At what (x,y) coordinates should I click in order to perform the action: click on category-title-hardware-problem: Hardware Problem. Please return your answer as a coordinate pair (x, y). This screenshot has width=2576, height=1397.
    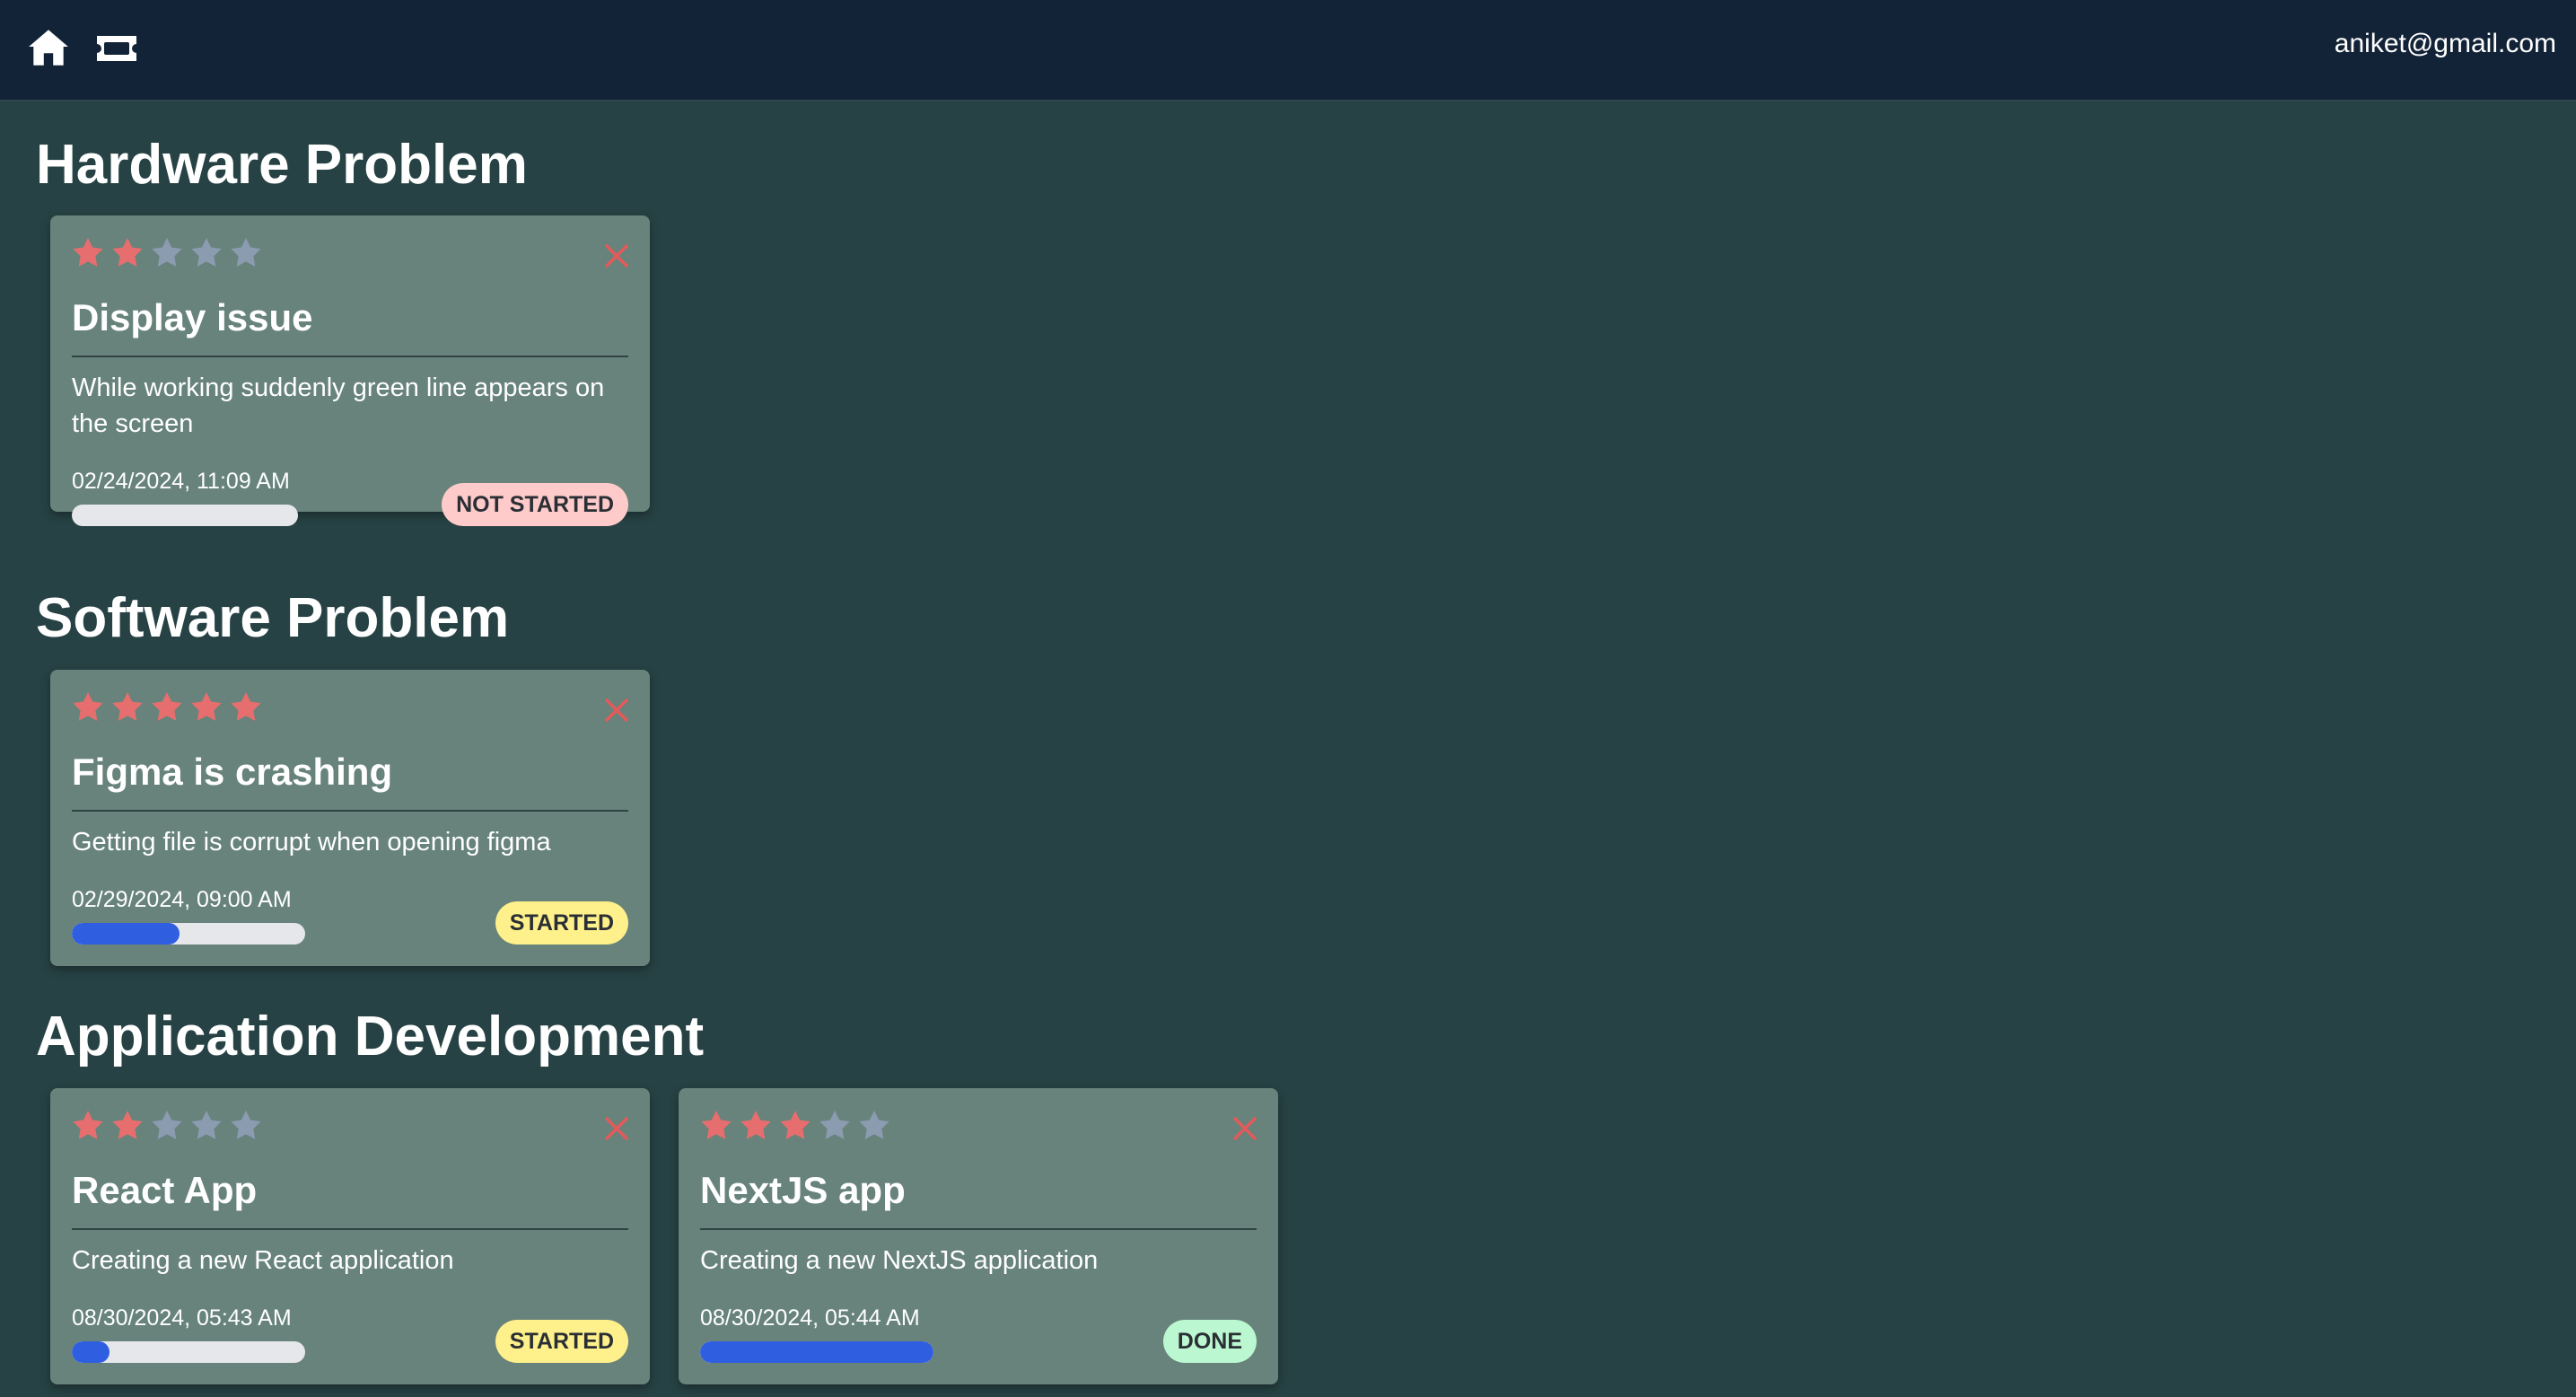
    Looking at the image, I should click on (282, 165).